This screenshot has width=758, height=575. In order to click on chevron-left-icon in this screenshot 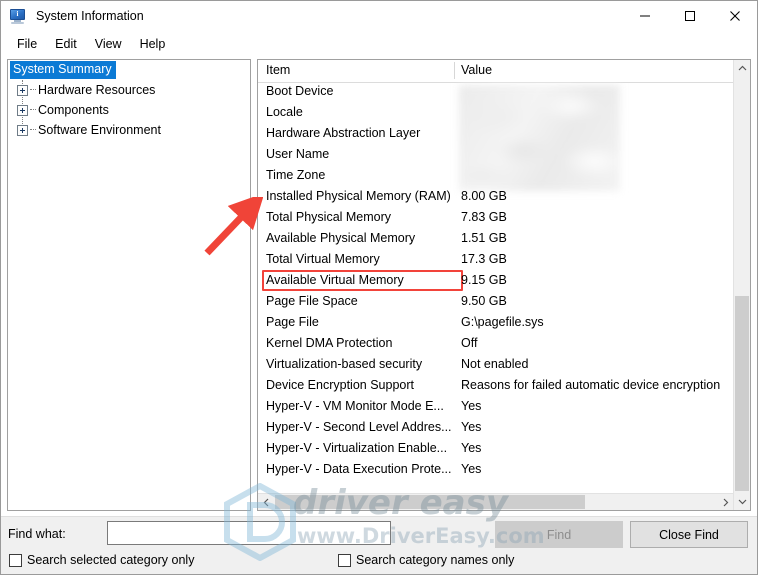, I will do `click(266, 502)`.